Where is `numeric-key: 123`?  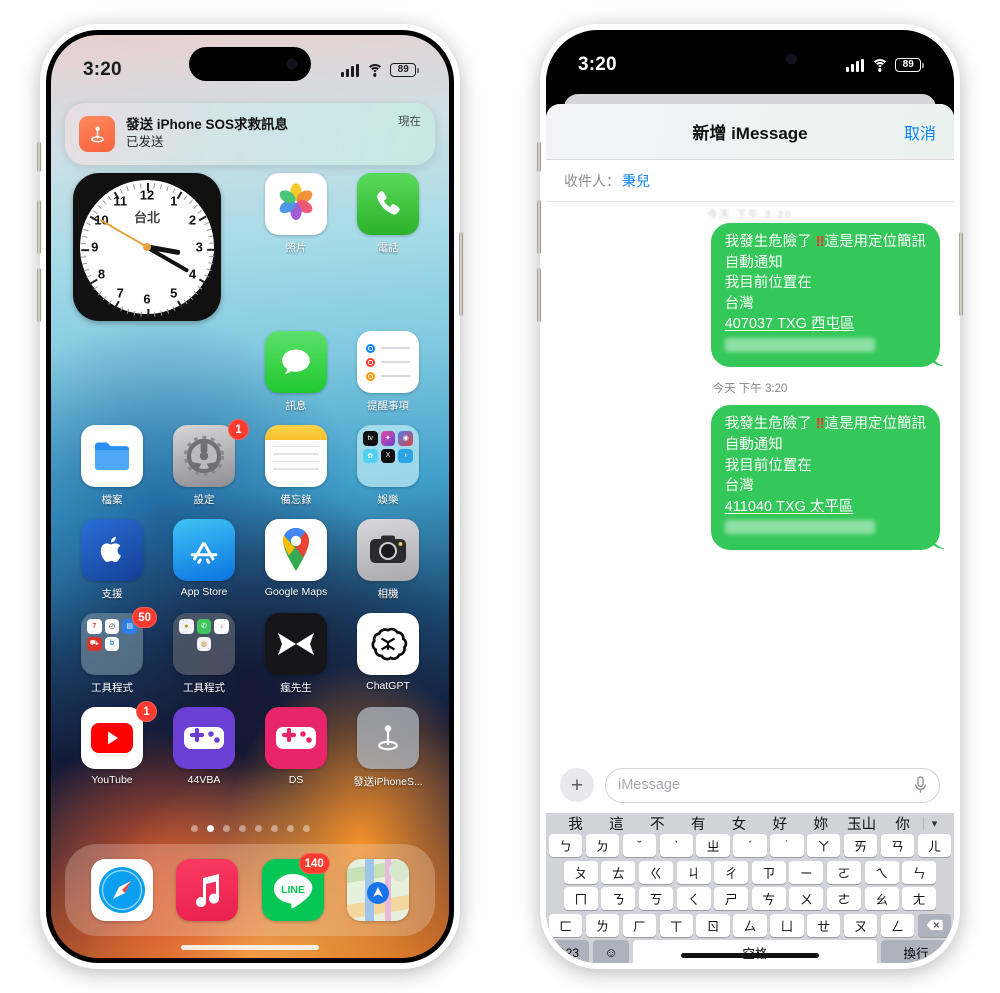 numeric-key: 123 is located at coordinates (569, 951).